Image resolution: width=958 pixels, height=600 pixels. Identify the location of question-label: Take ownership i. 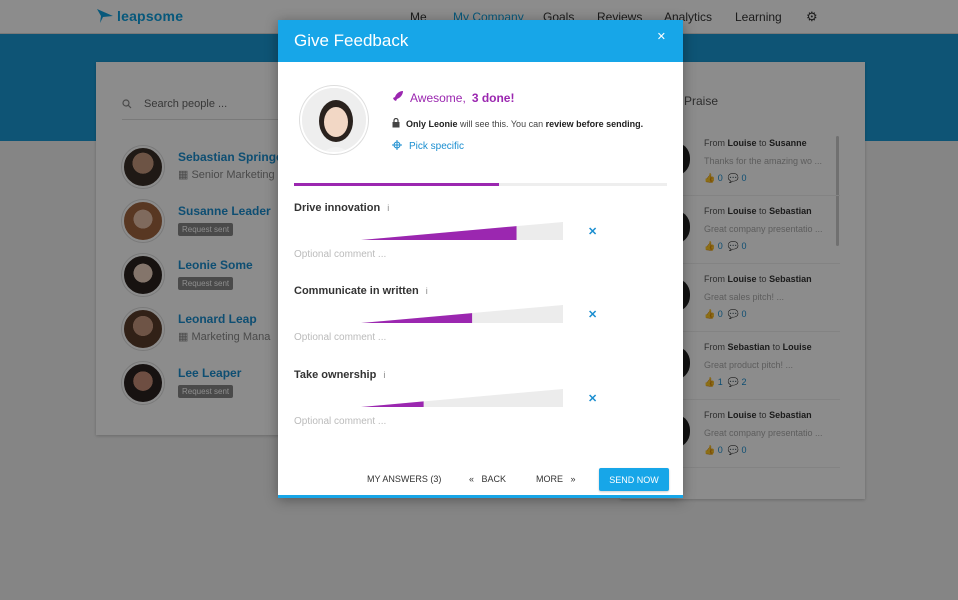
(340, 375).